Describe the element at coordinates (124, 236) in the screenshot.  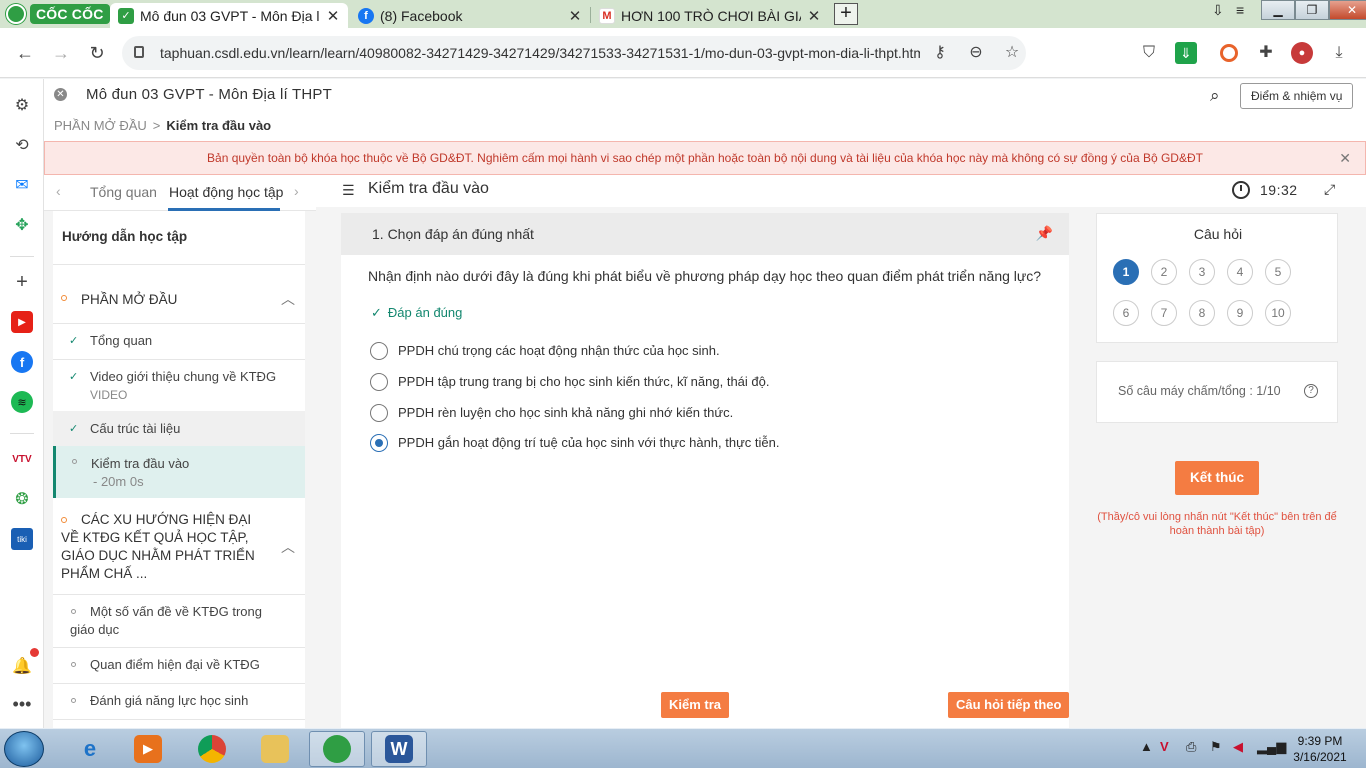
I see `study-guide-link: Hướng dẫn học tập` at that location.